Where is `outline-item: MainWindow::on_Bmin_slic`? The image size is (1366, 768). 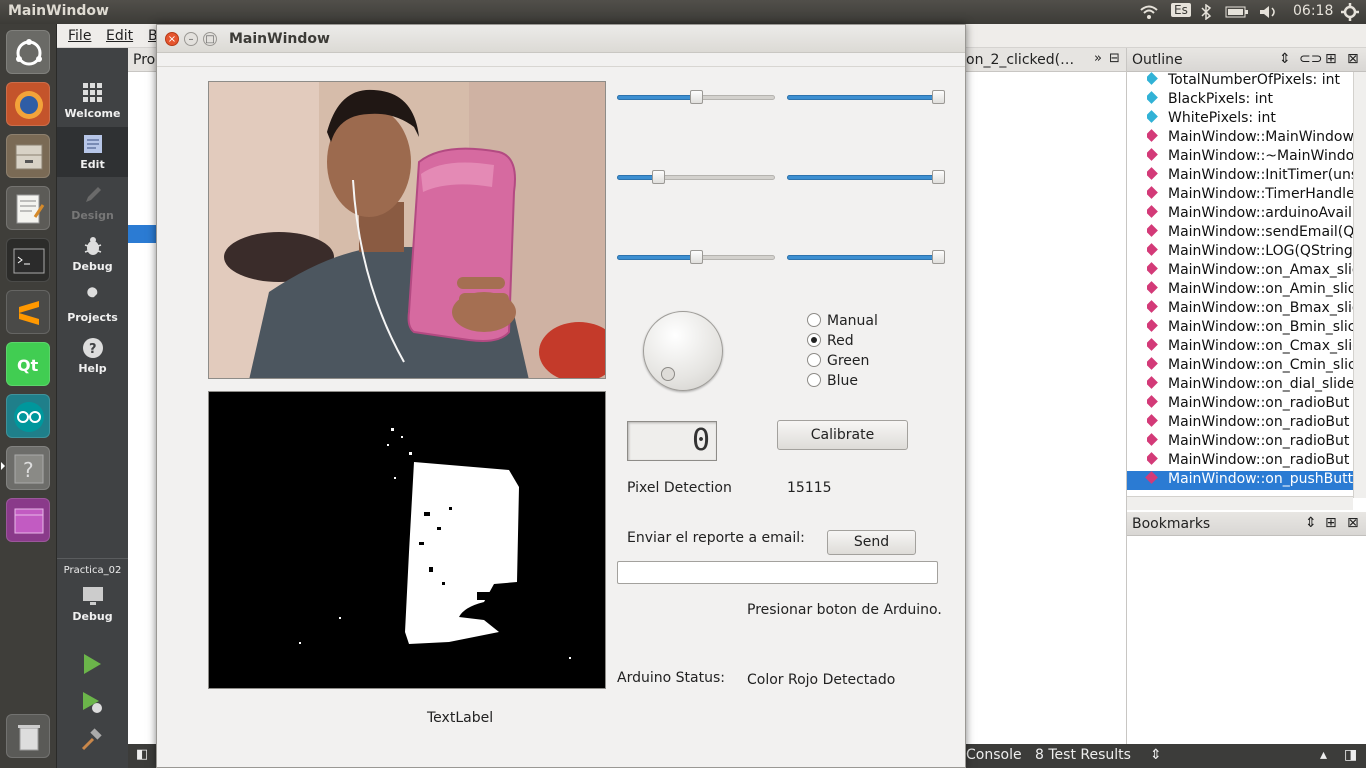
outline-item: MainWindow::on_Bmin_slic is located at coordinates (1250, 328).